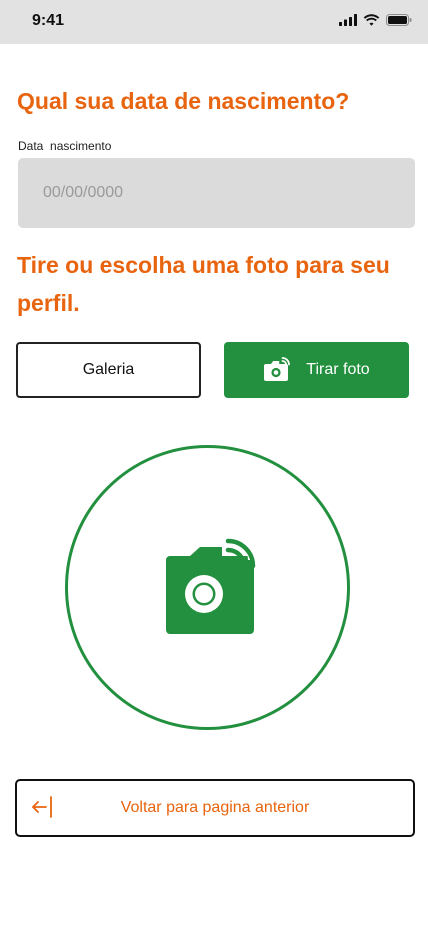 This screenshot has height=926, width=428. I want to click on gallery-button-label: Galeria, so click(108, 369).